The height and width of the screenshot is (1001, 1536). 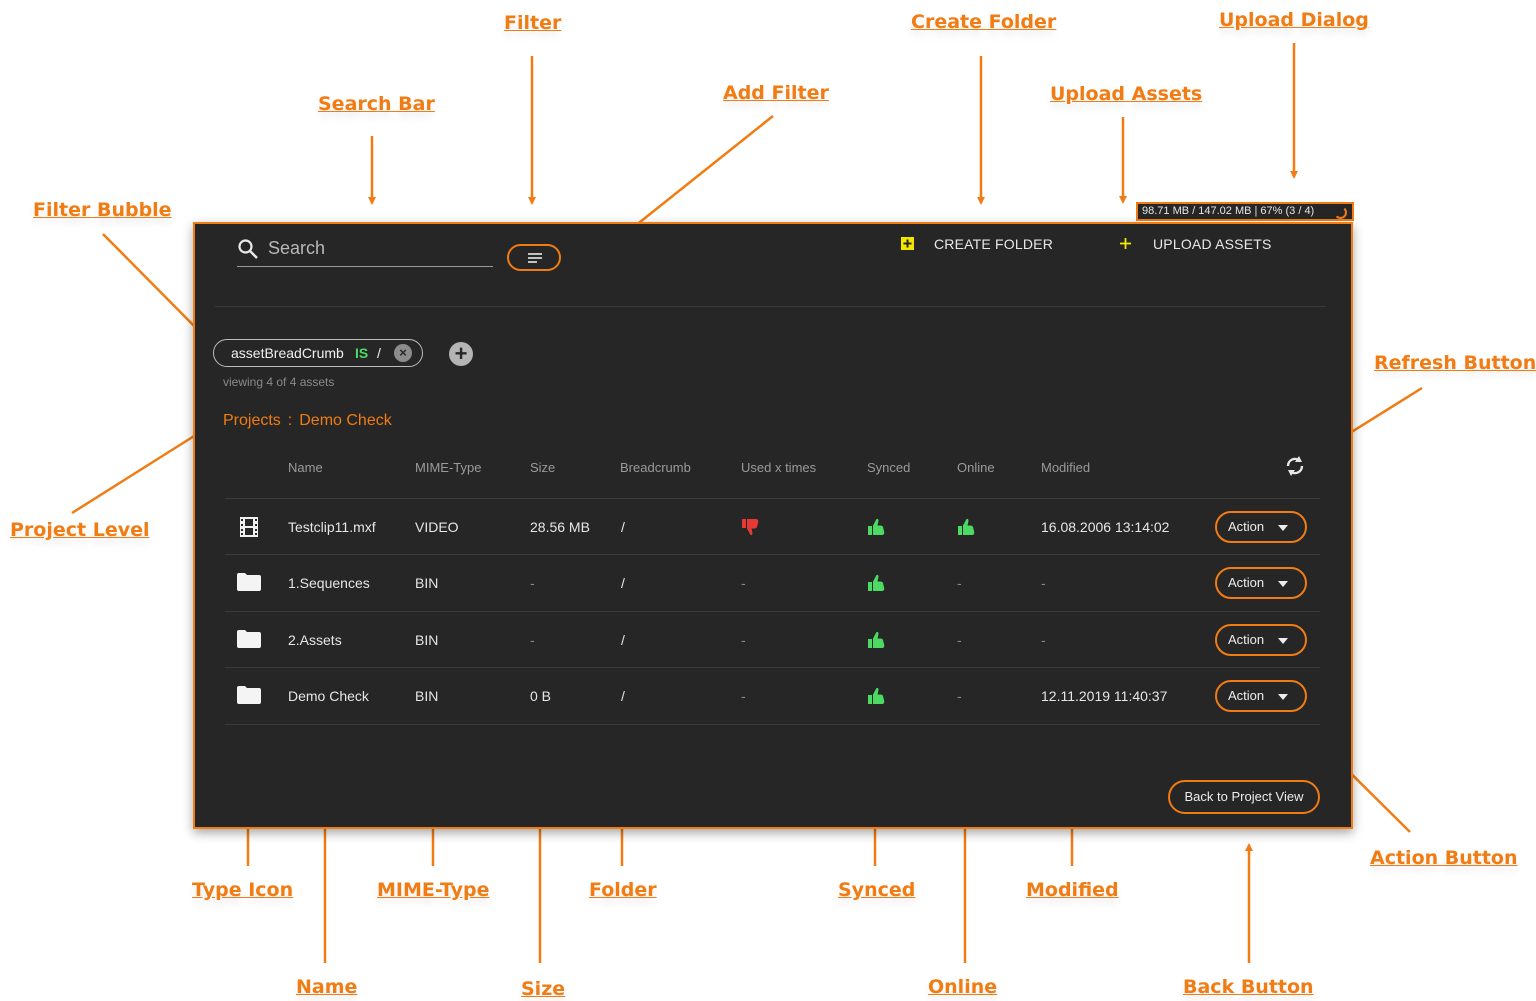 What do you see at coordinates (776, 93) in the screenshot?
I see `annotation-add-filter: Add Filter` at bounding box center [776, 93].